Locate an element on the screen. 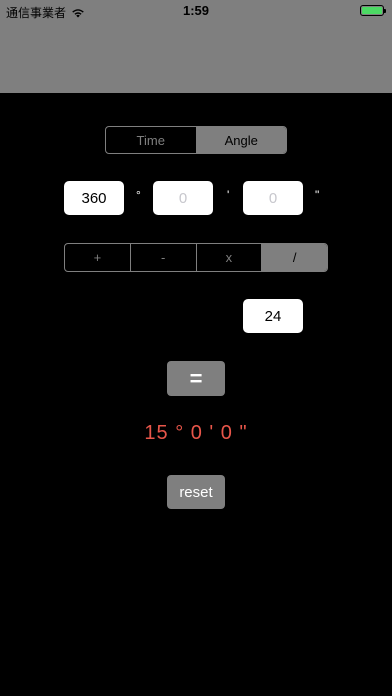 The height and width of the screenshot is (696, 392). operator-multiply: x is located at coordinates (228, 257).